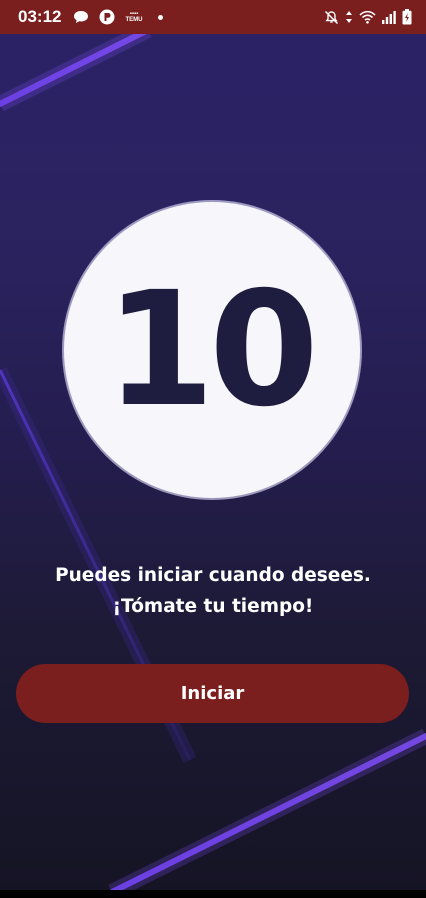 This screenshot has width=426, height=898. Describe the element at coordinates (118, 17) in the screenshot. I see `status-notification-icons: ▪▪▪▪ TEMU` at that location.